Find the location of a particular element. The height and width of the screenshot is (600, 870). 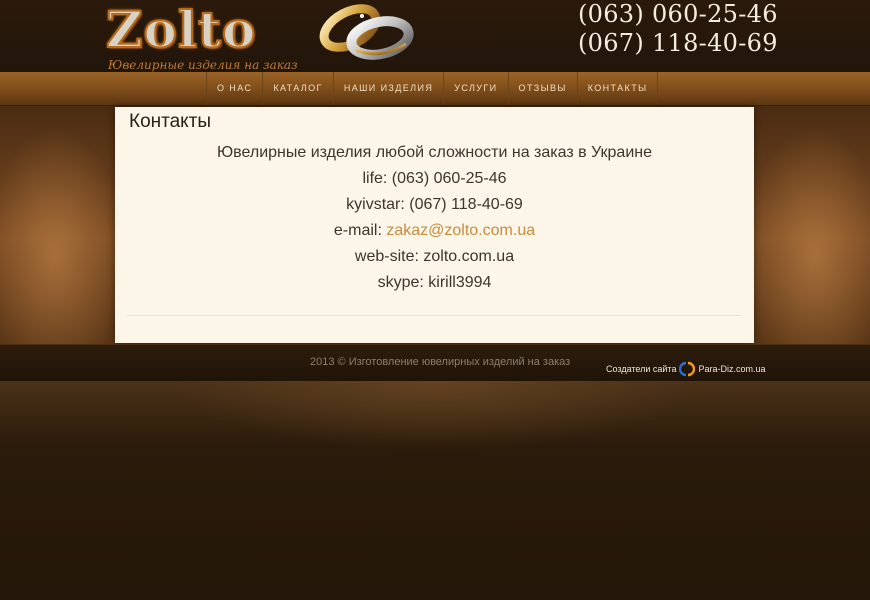

footer-credits: Создатели сайта Para-Diz.com.ua is located at coordinates (686, 369).